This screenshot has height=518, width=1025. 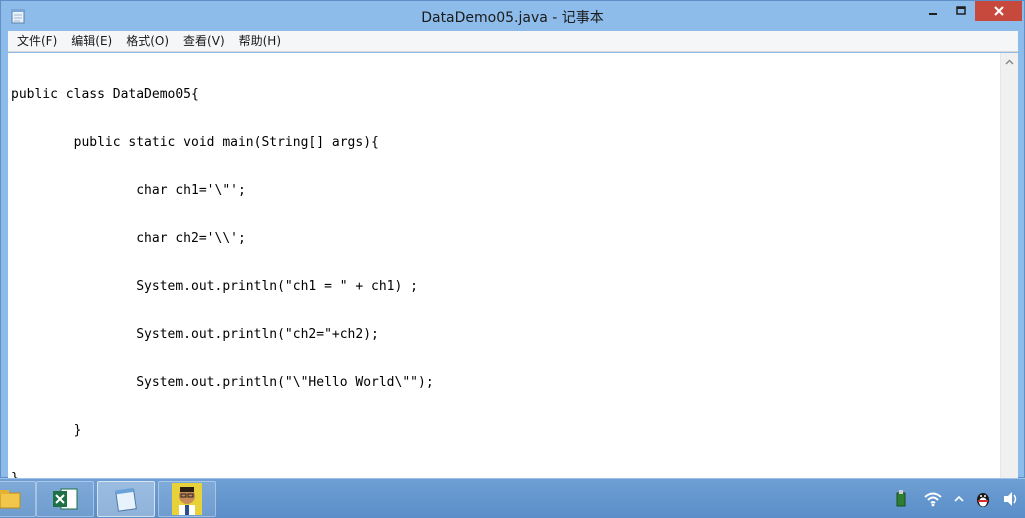 What do you see at coordinates (901, 499) in the screenshot?
I see `usb-device-icon` at bounding box center [901, 499].